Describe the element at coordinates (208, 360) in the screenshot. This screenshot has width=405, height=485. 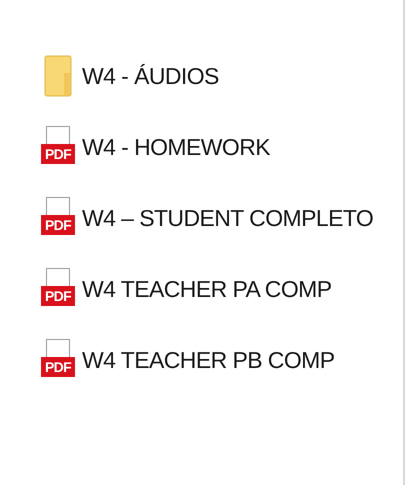
I see `file-name: W4 TEACHER PB COMP` at that location.